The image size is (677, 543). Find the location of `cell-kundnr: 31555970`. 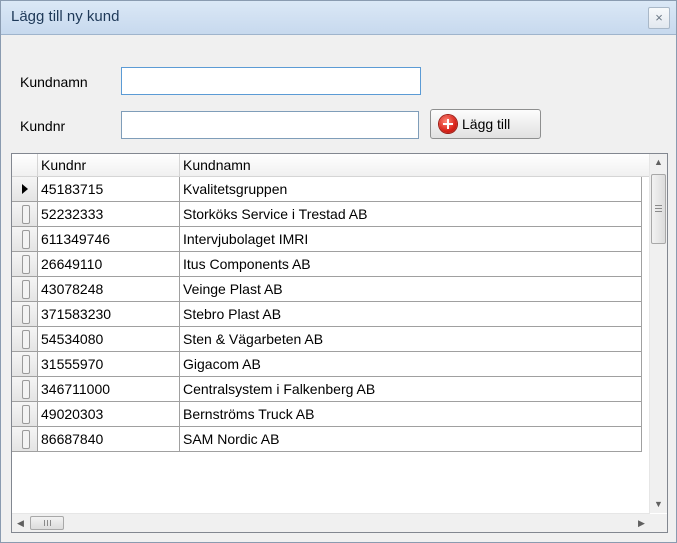

cell-kundnr: 31555970 is located at coordinates (109, 364).